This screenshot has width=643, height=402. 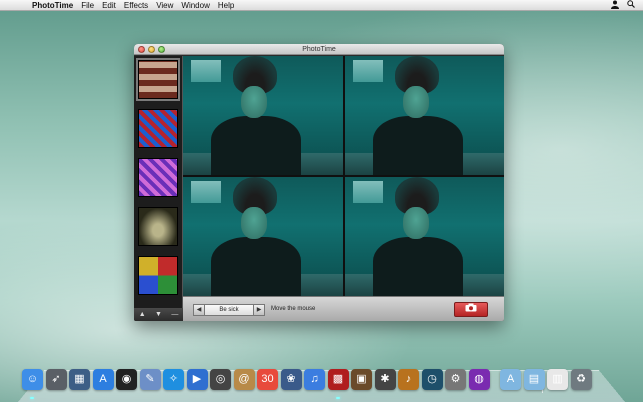 I want to click on hint-text: Move the mouse, so click(x=293, y=309).